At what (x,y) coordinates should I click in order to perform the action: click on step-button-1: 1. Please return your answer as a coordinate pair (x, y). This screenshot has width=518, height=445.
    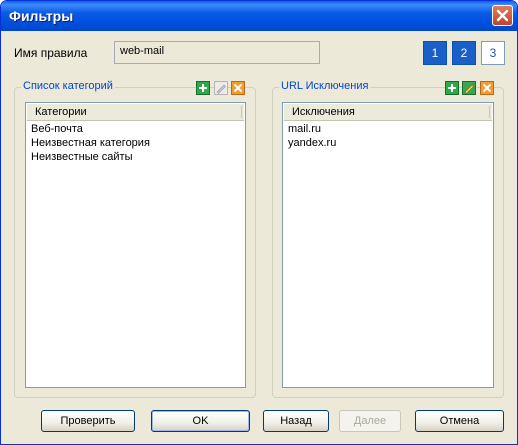
    Looking at the image, I should click on (435, 53).